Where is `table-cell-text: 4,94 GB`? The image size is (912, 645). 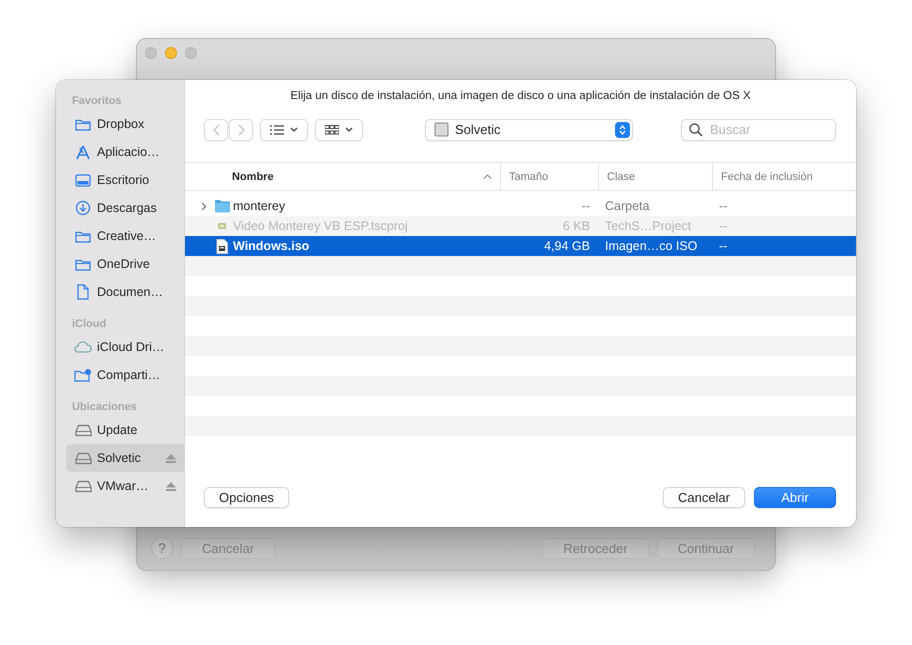
table-cell-text: 4,94 GB is located at coordinates (567, 246).